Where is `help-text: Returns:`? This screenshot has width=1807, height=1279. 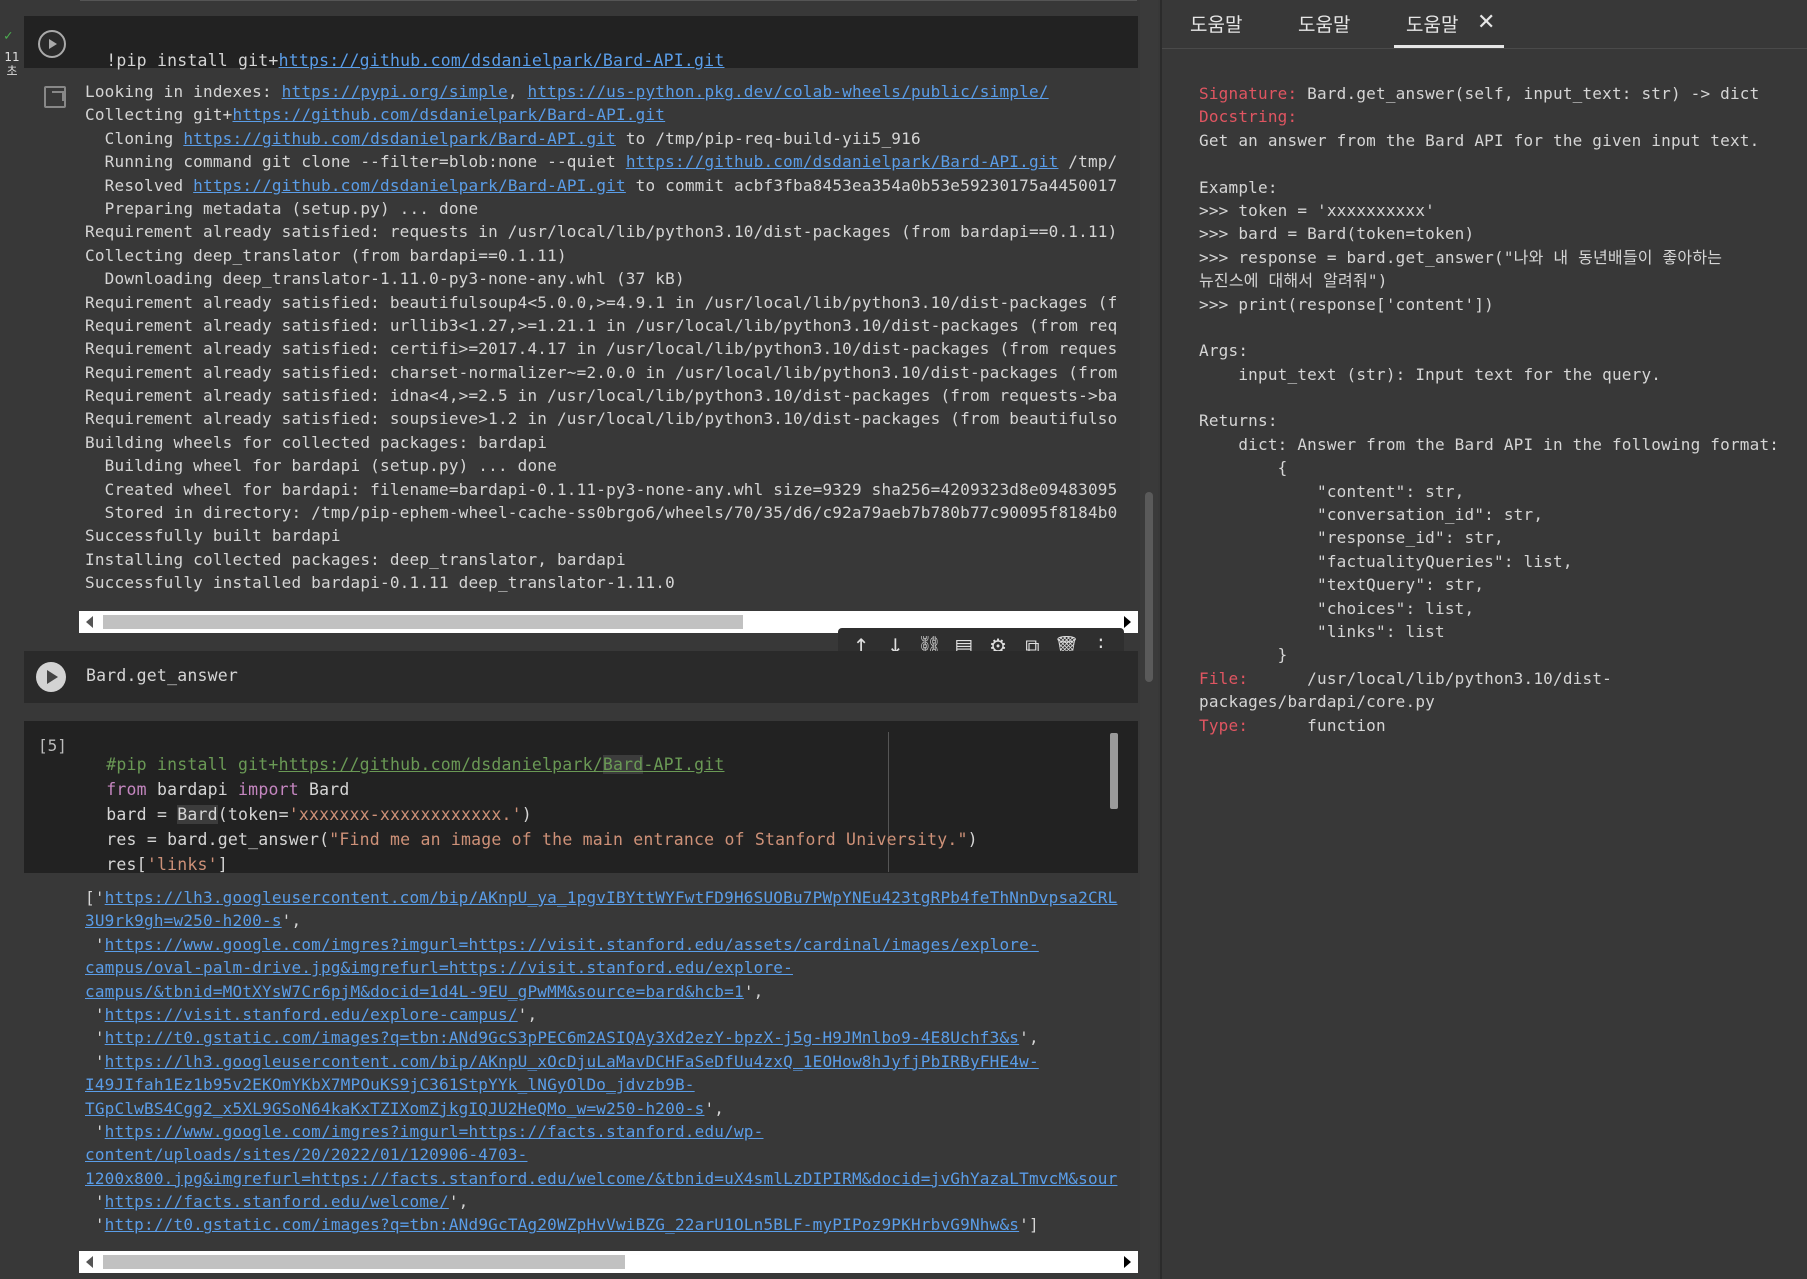
help-text: Returns: is located at coordinates (1238, 421).